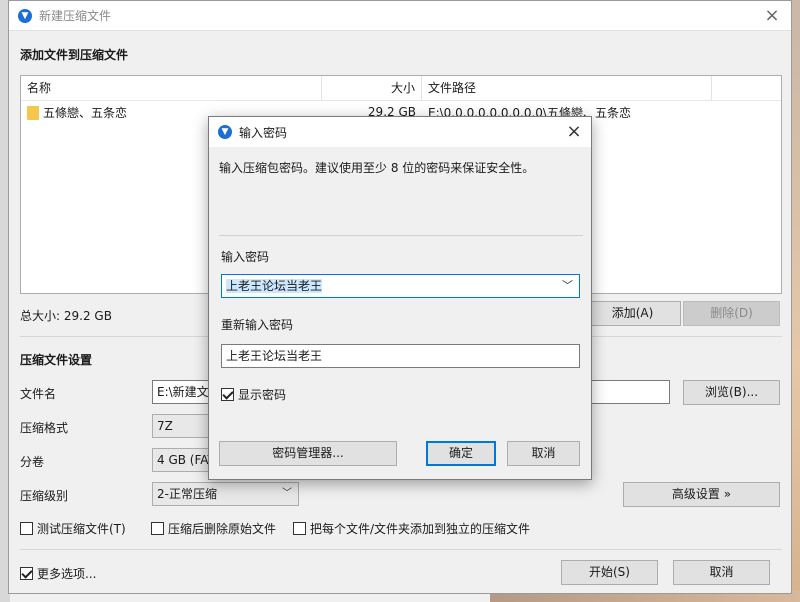 This screenshot has width=800, height=602. I want to click on total-size-label: 总大小: 29.2 GB, so click(66, 316).